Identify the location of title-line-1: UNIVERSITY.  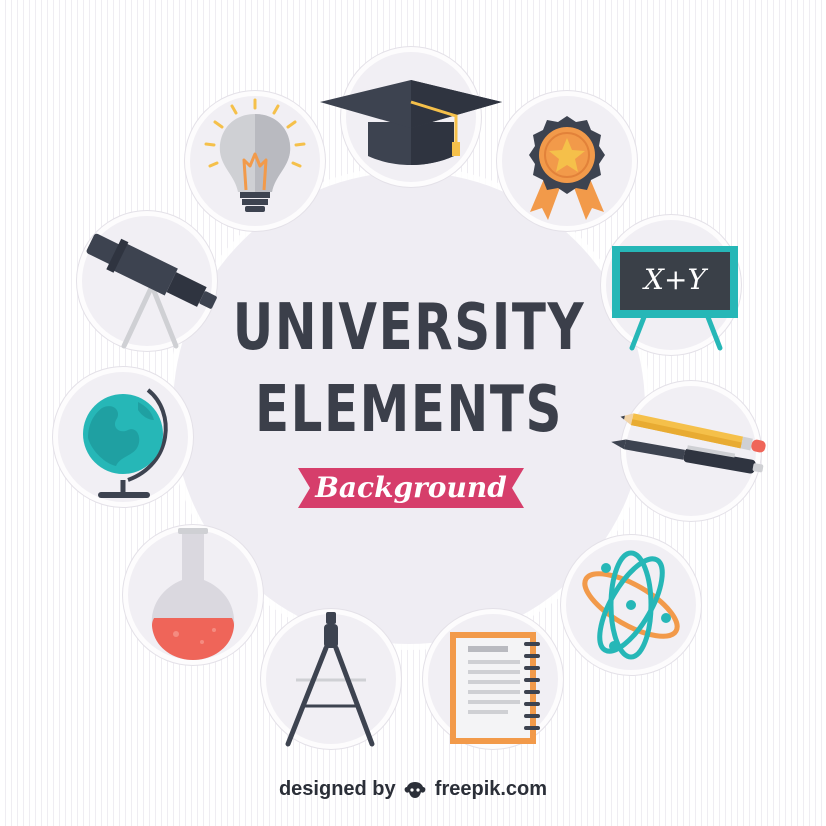
(409, 328).